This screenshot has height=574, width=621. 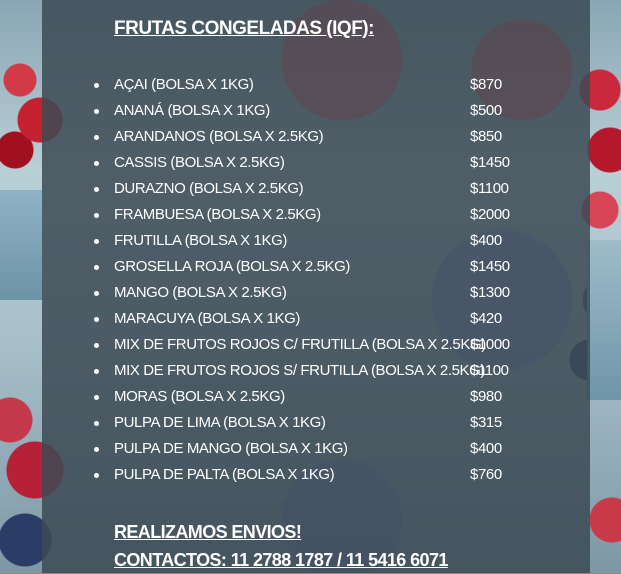 I want to click on product-name: GROSELLA ROJA (BOLSA X 2.5KG), so click(x=232, y=266).